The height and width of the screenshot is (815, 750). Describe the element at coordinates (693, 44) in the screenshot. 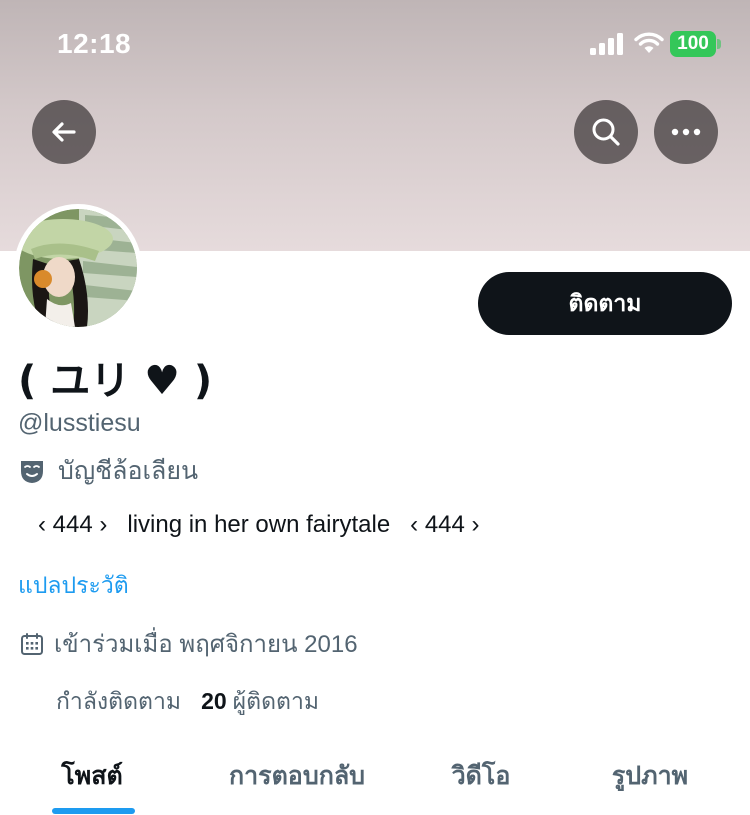

I see `battery-indicator: 100` at that location.